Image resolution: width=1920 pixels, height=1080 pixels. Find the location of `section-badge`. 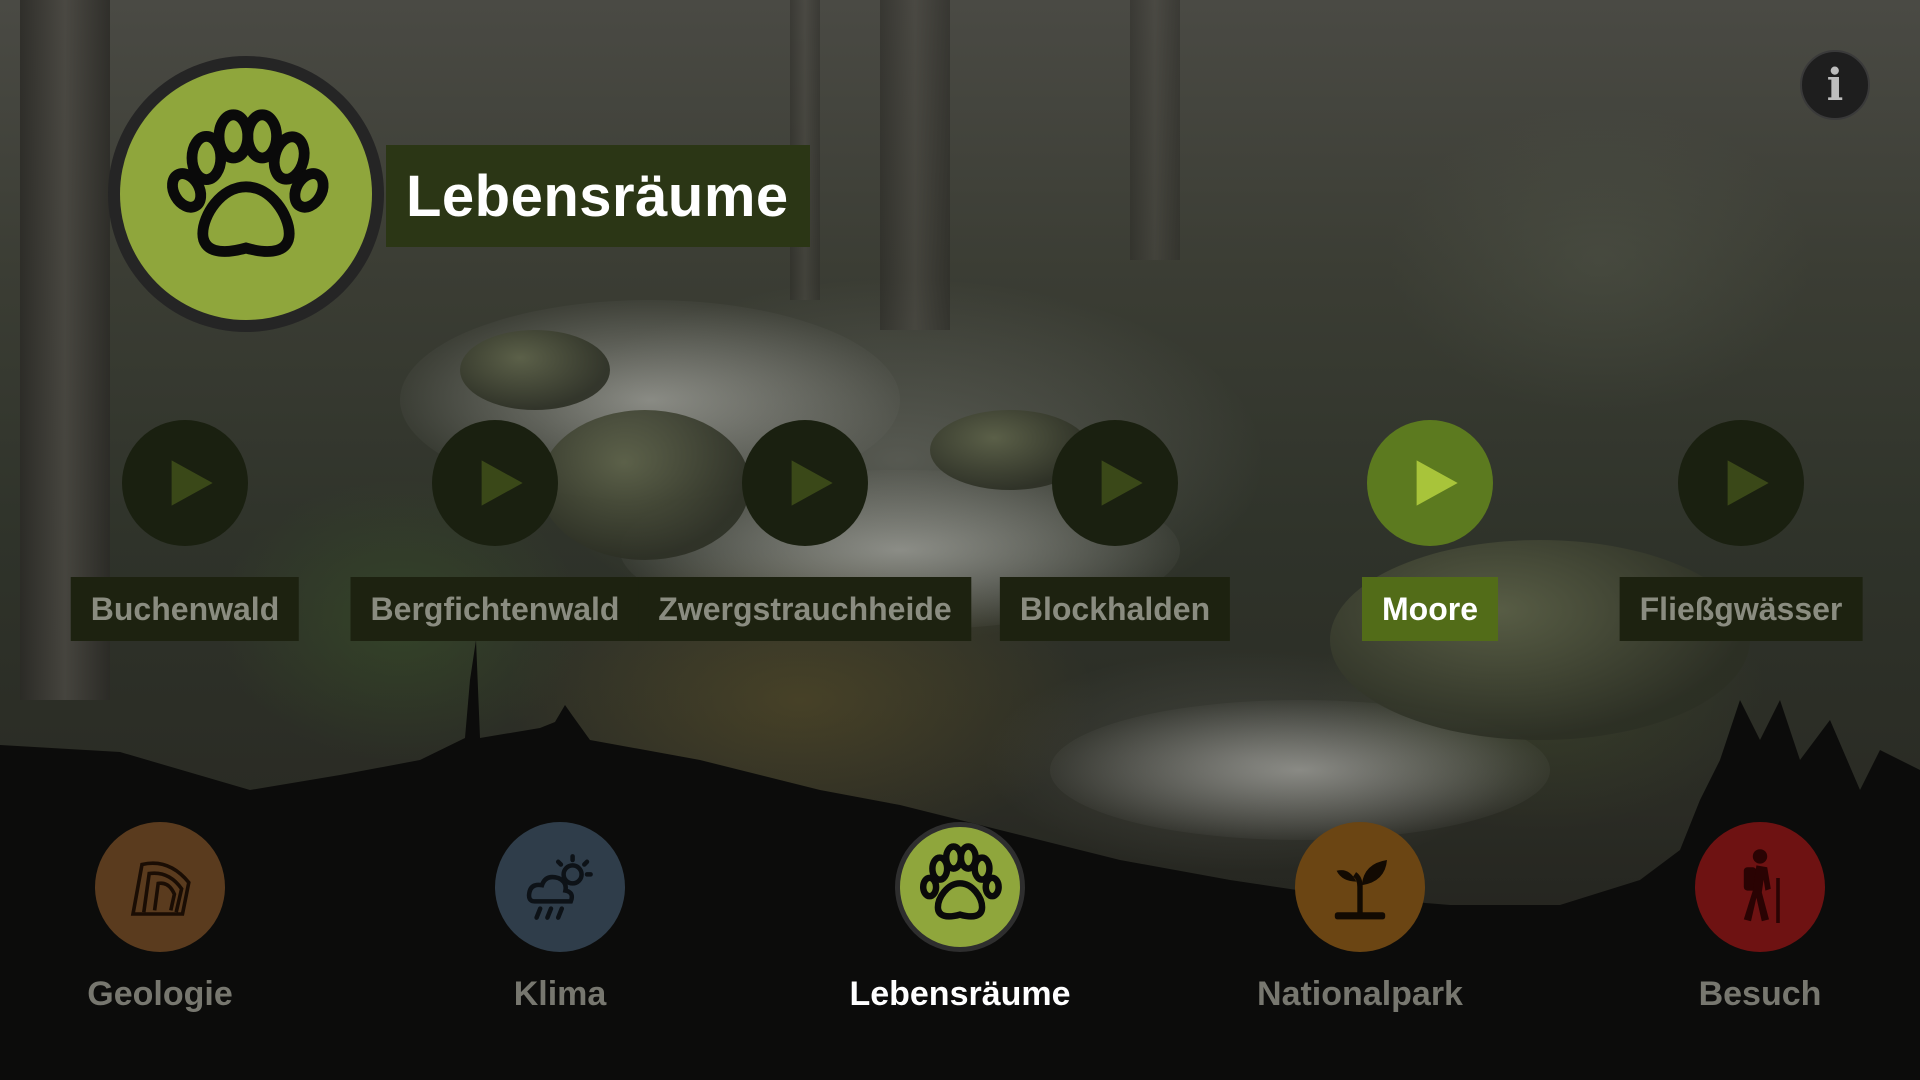

section-badge is located at coordinates (246, 194).